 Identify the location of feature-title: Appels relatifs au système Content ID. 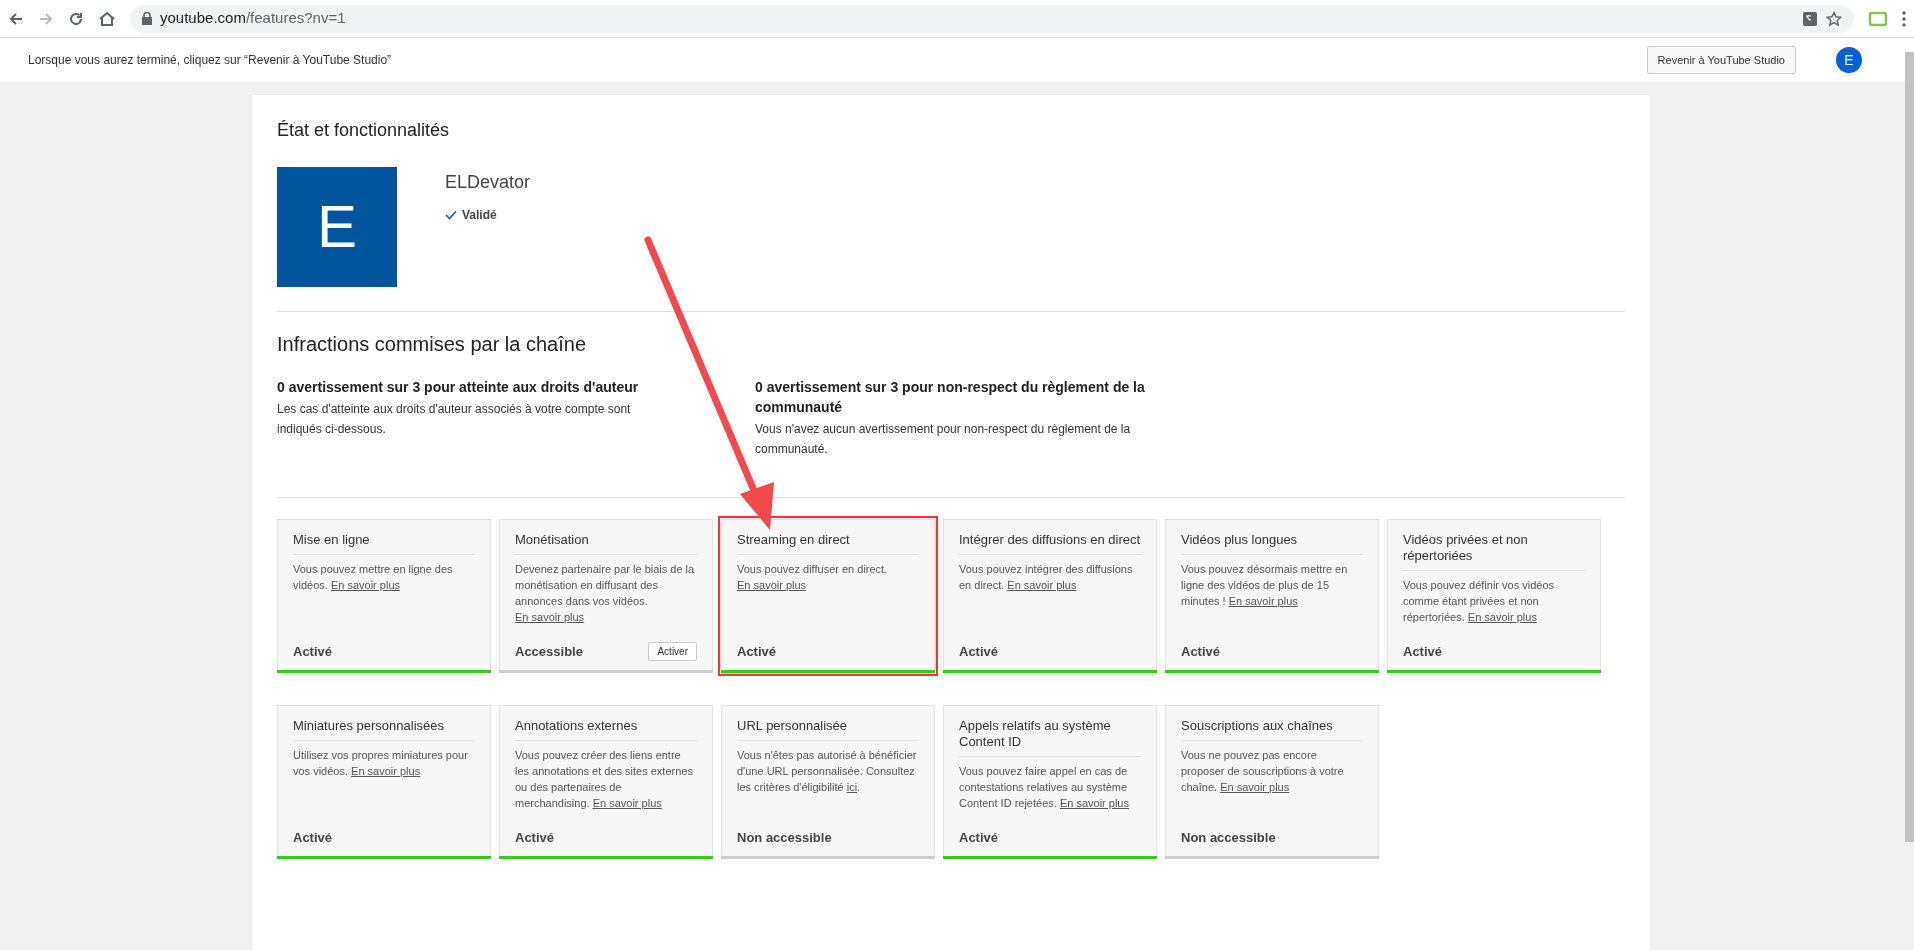
(1050, 737).